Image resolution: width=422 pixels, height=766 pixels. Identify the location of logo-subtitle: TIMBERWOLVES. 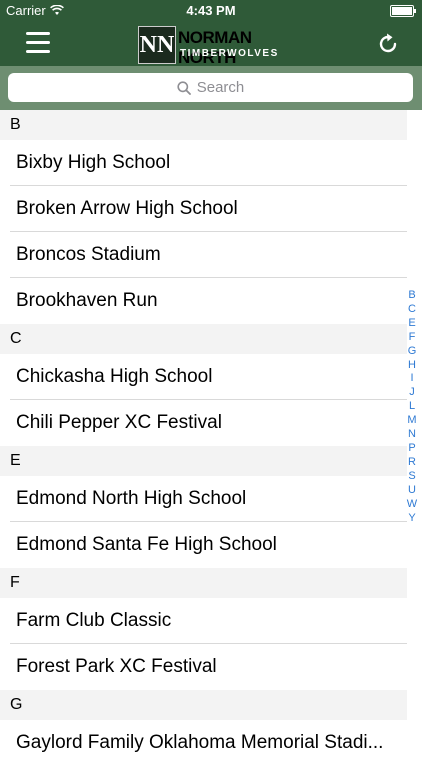
(229, 53).